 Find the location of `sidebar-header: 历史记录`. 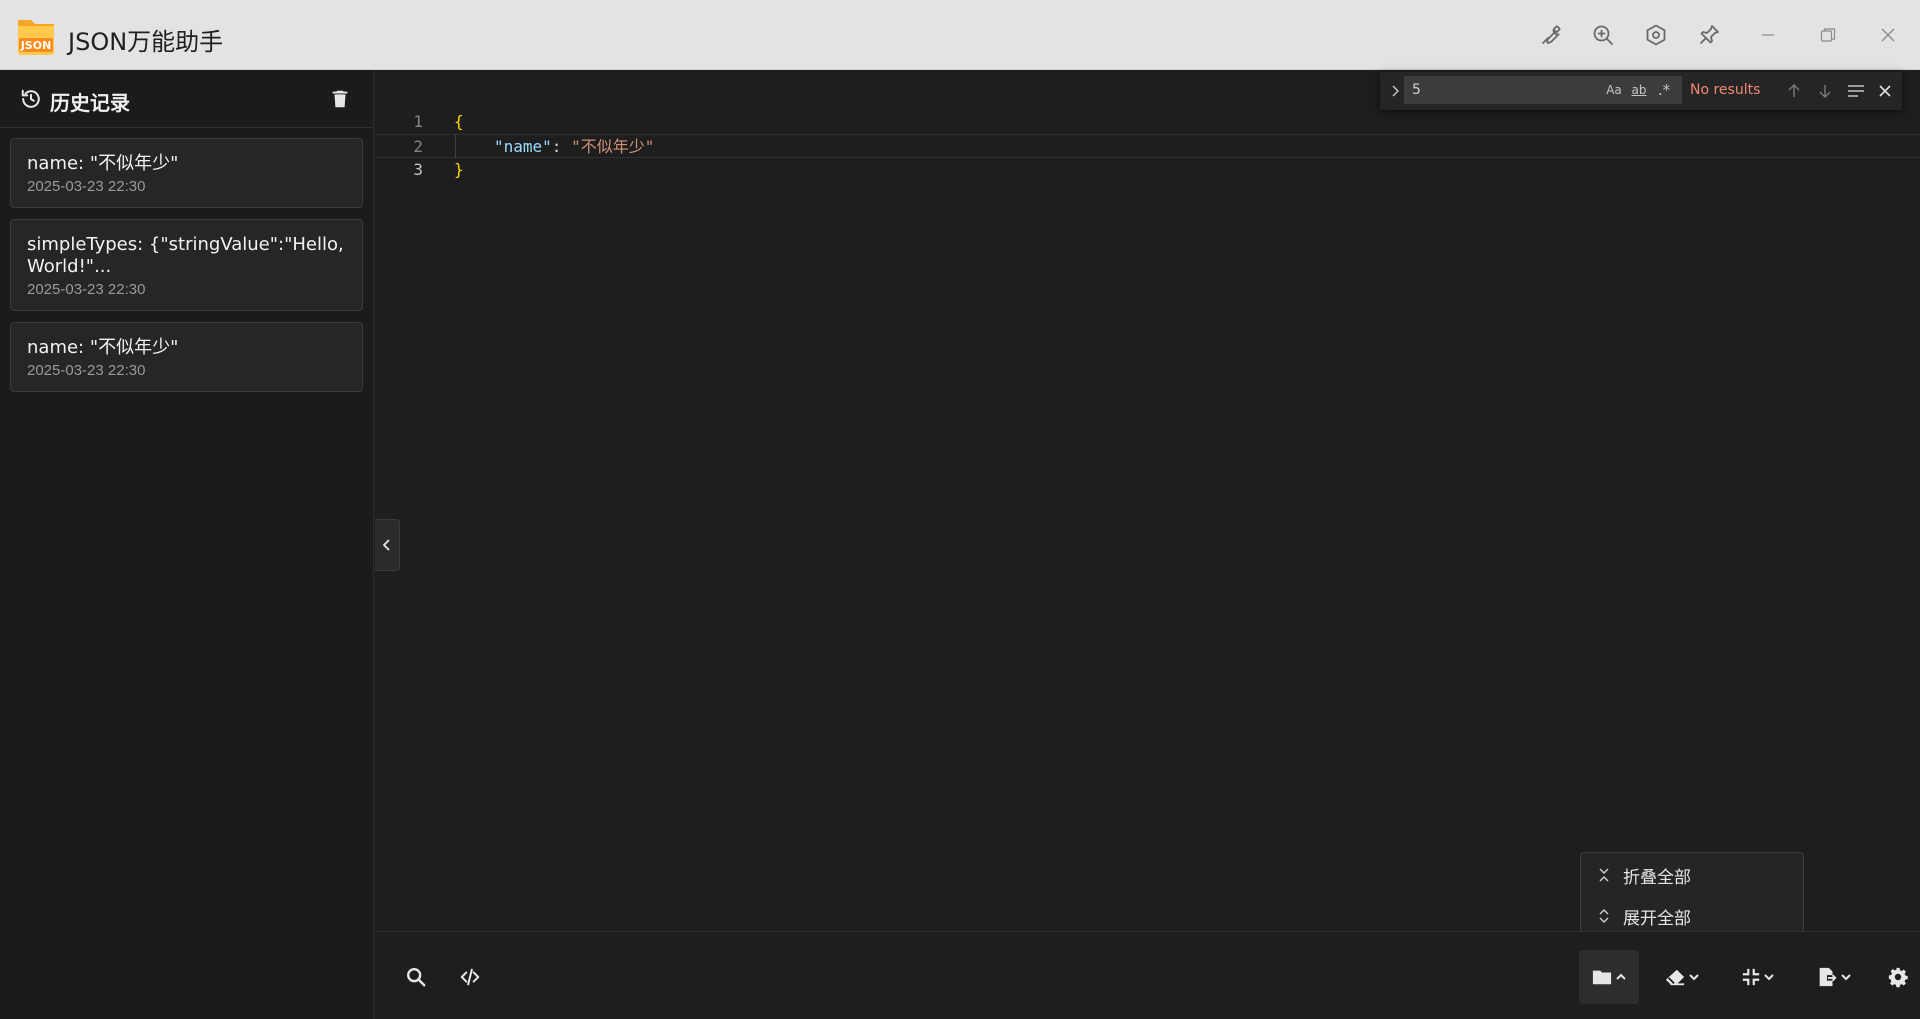

sidebar-header: 历史记录 is located at coordinates (186, 99).